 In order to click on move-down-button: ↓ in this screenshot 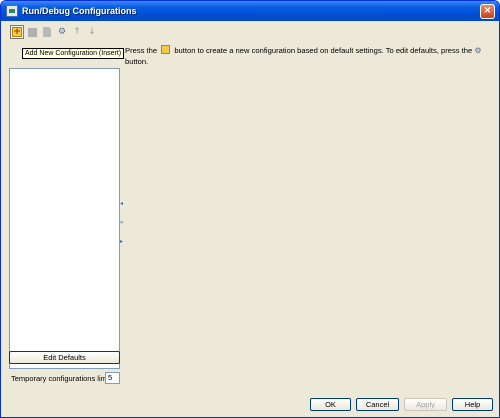, I will do `click(92, 32)`.